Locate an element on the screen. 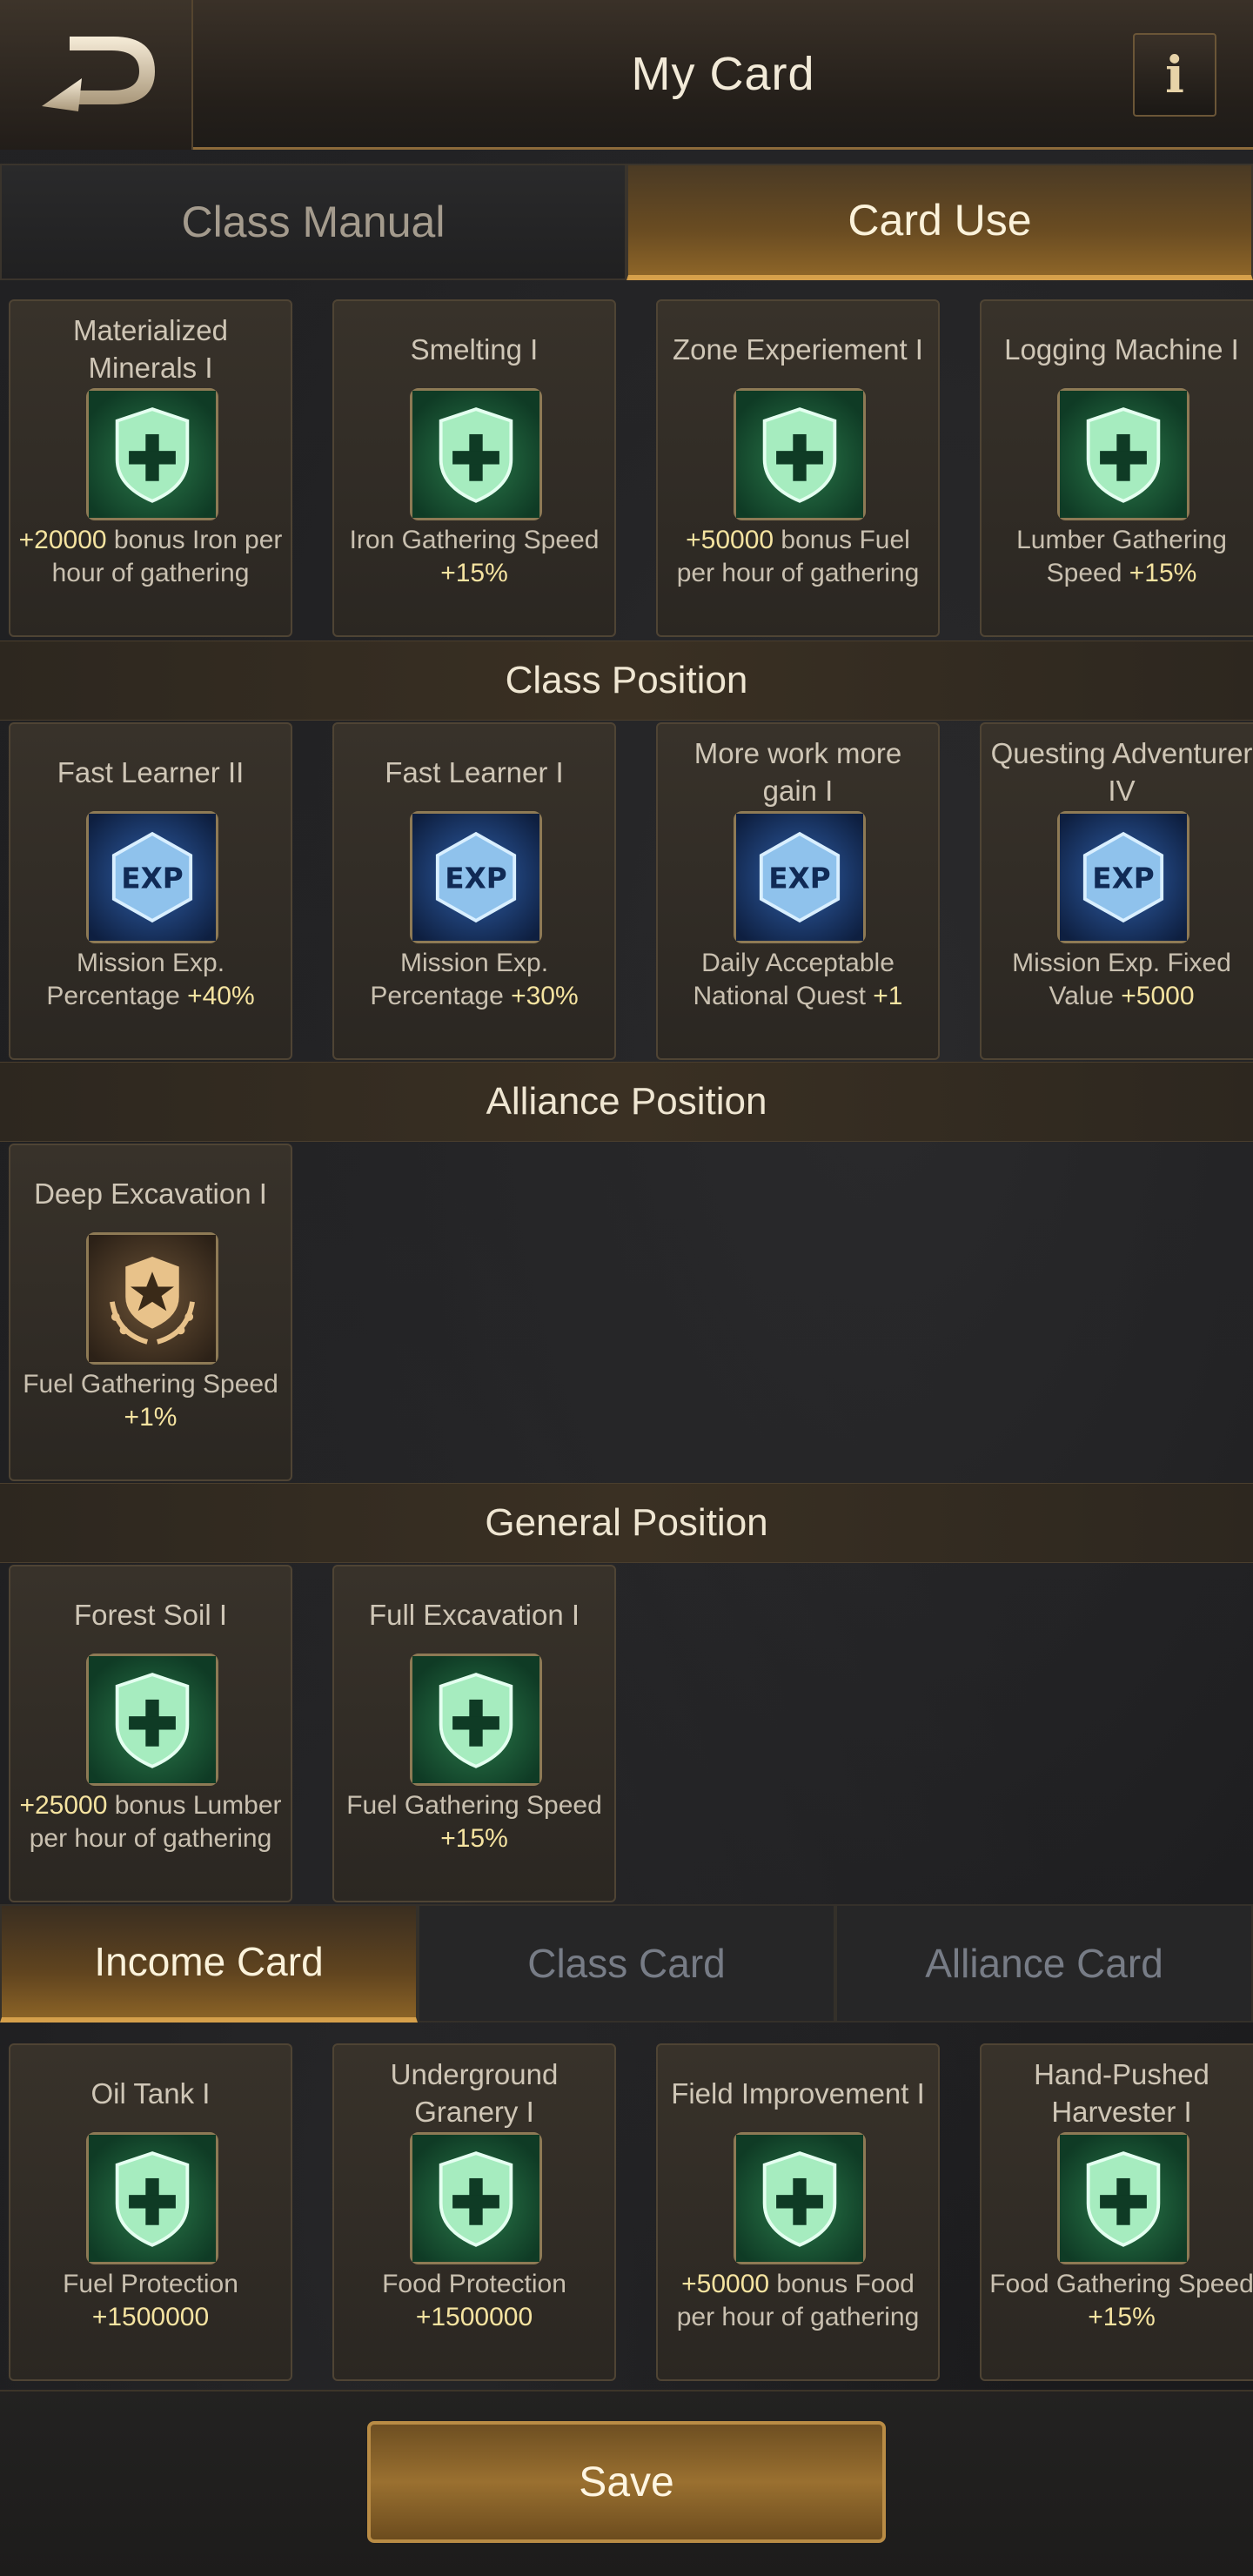 This screenshot has width=1253, height=2576. laurel-star-shield-icon is located at coordinates (152, 1298).